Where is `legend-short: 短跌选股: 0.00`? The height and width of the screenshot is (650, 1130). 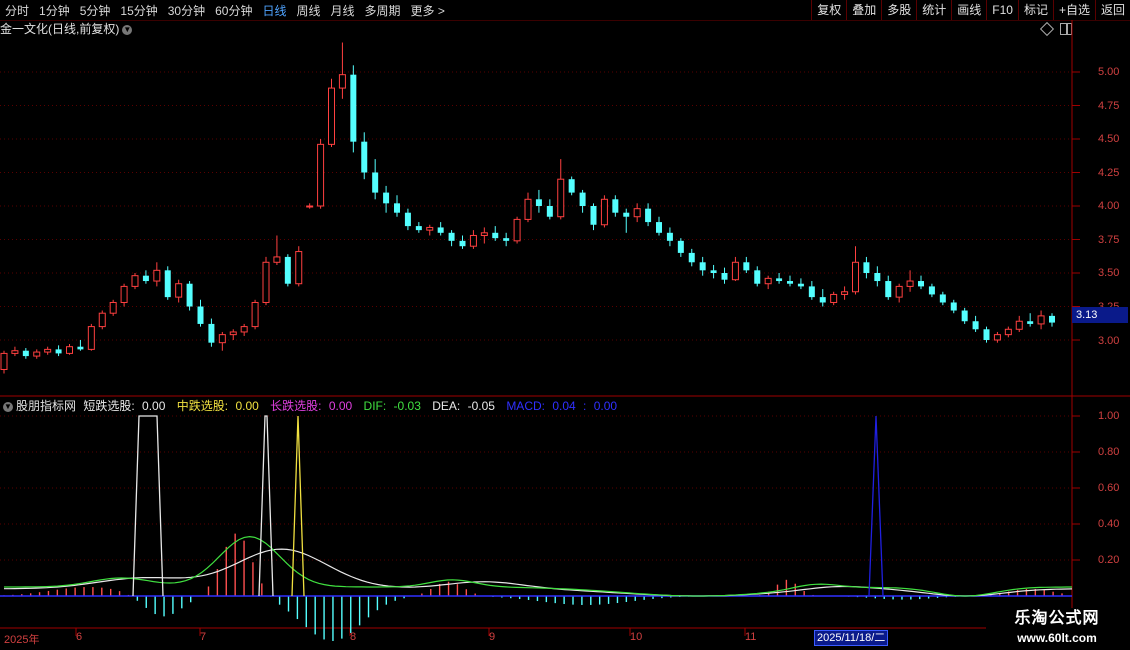 legend-short: 短跌选股: 0.00 is located at coordinates (124, 406).